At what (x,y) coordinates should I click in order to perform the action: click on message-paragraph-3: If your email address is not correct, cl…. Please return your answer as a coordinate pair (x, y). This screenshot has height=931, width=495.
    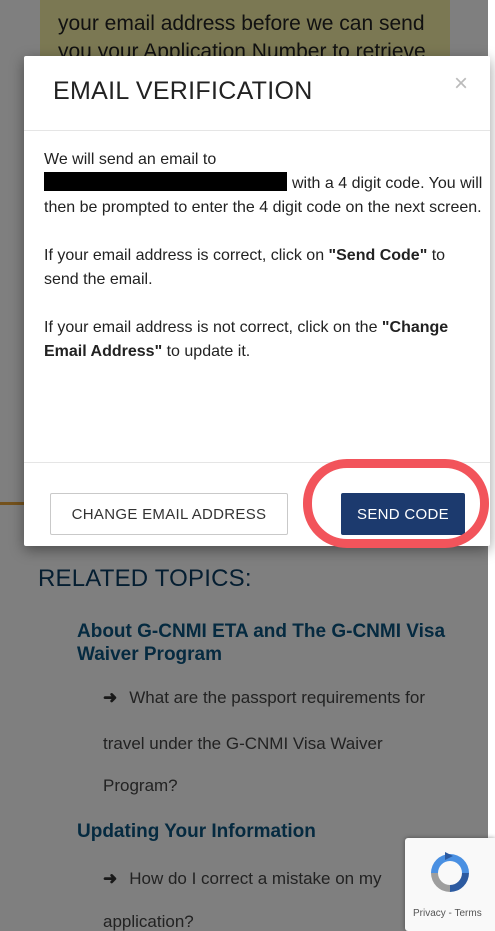
    Looking at the image, I should click on (264, 340).